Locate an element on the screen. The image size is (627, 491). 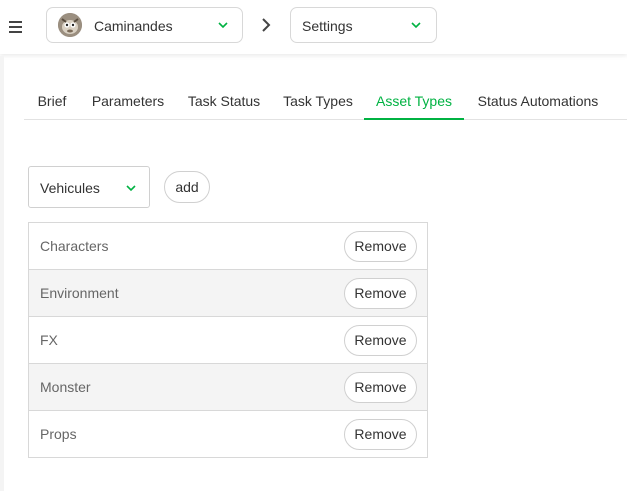
tab-task-types: Task Types is located at coordinates (318, 101).